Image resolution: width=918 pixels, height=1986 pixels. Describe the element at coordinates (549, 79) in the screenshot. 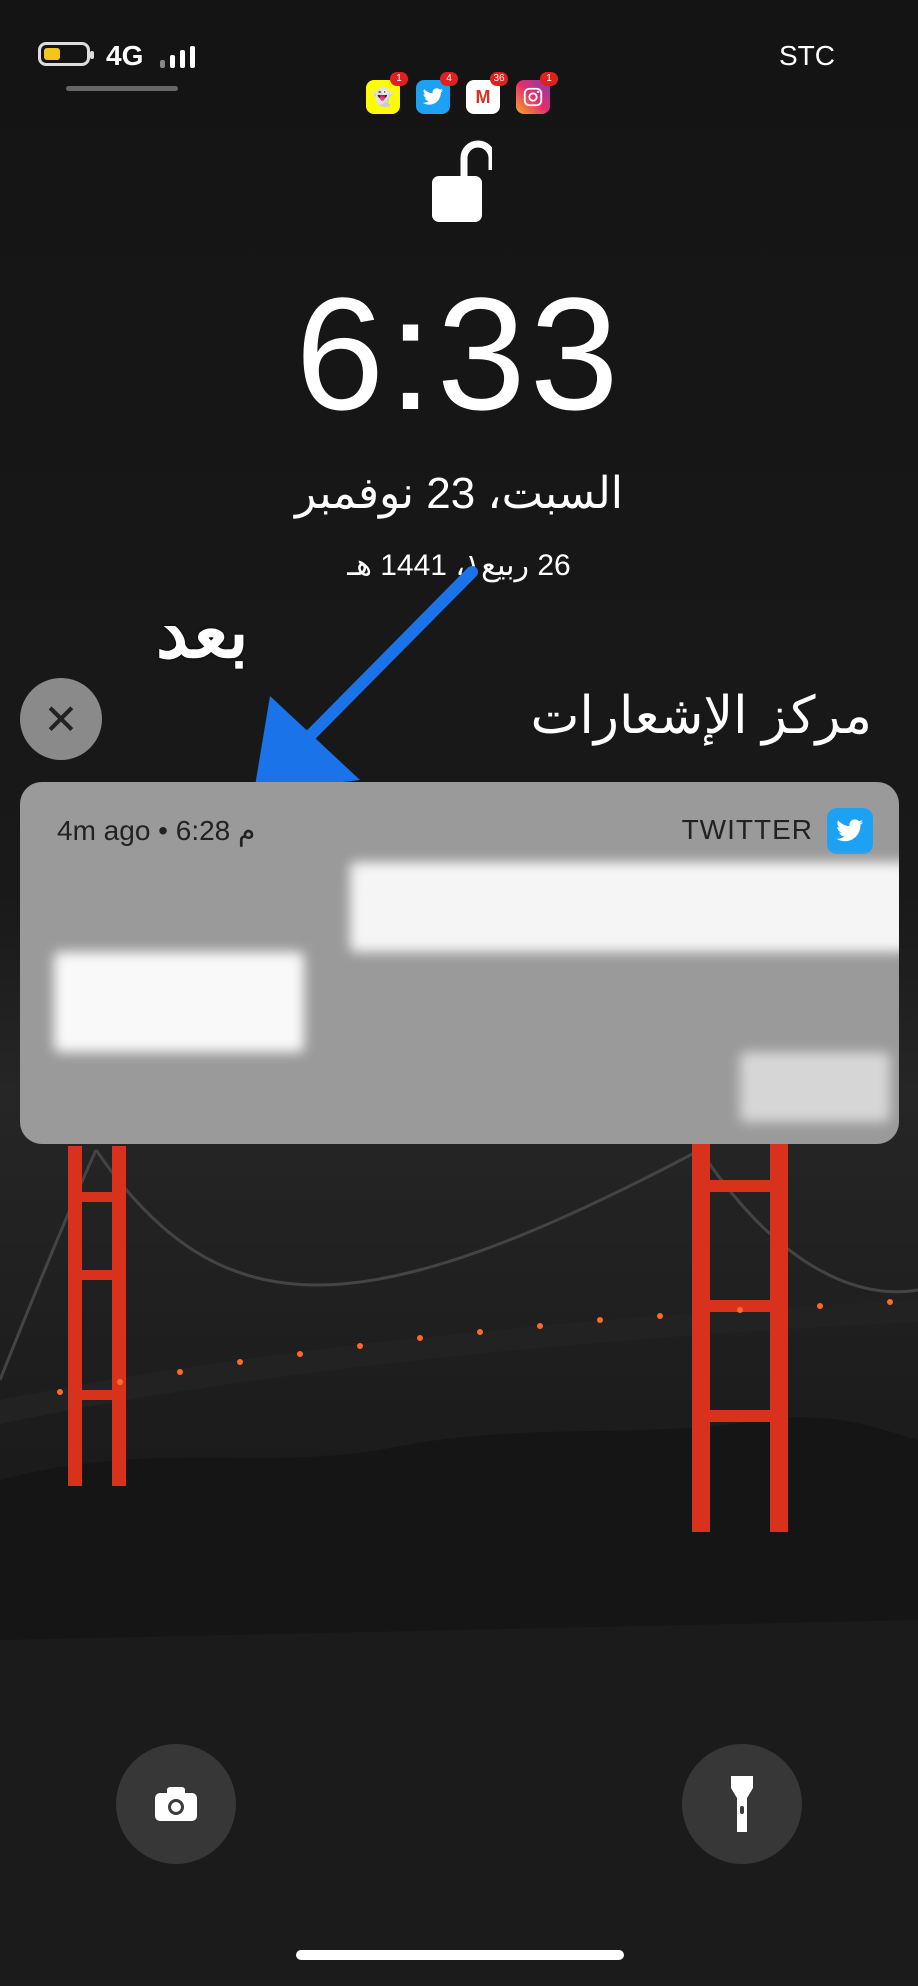

I see `instagram-badge: 1` at that location.